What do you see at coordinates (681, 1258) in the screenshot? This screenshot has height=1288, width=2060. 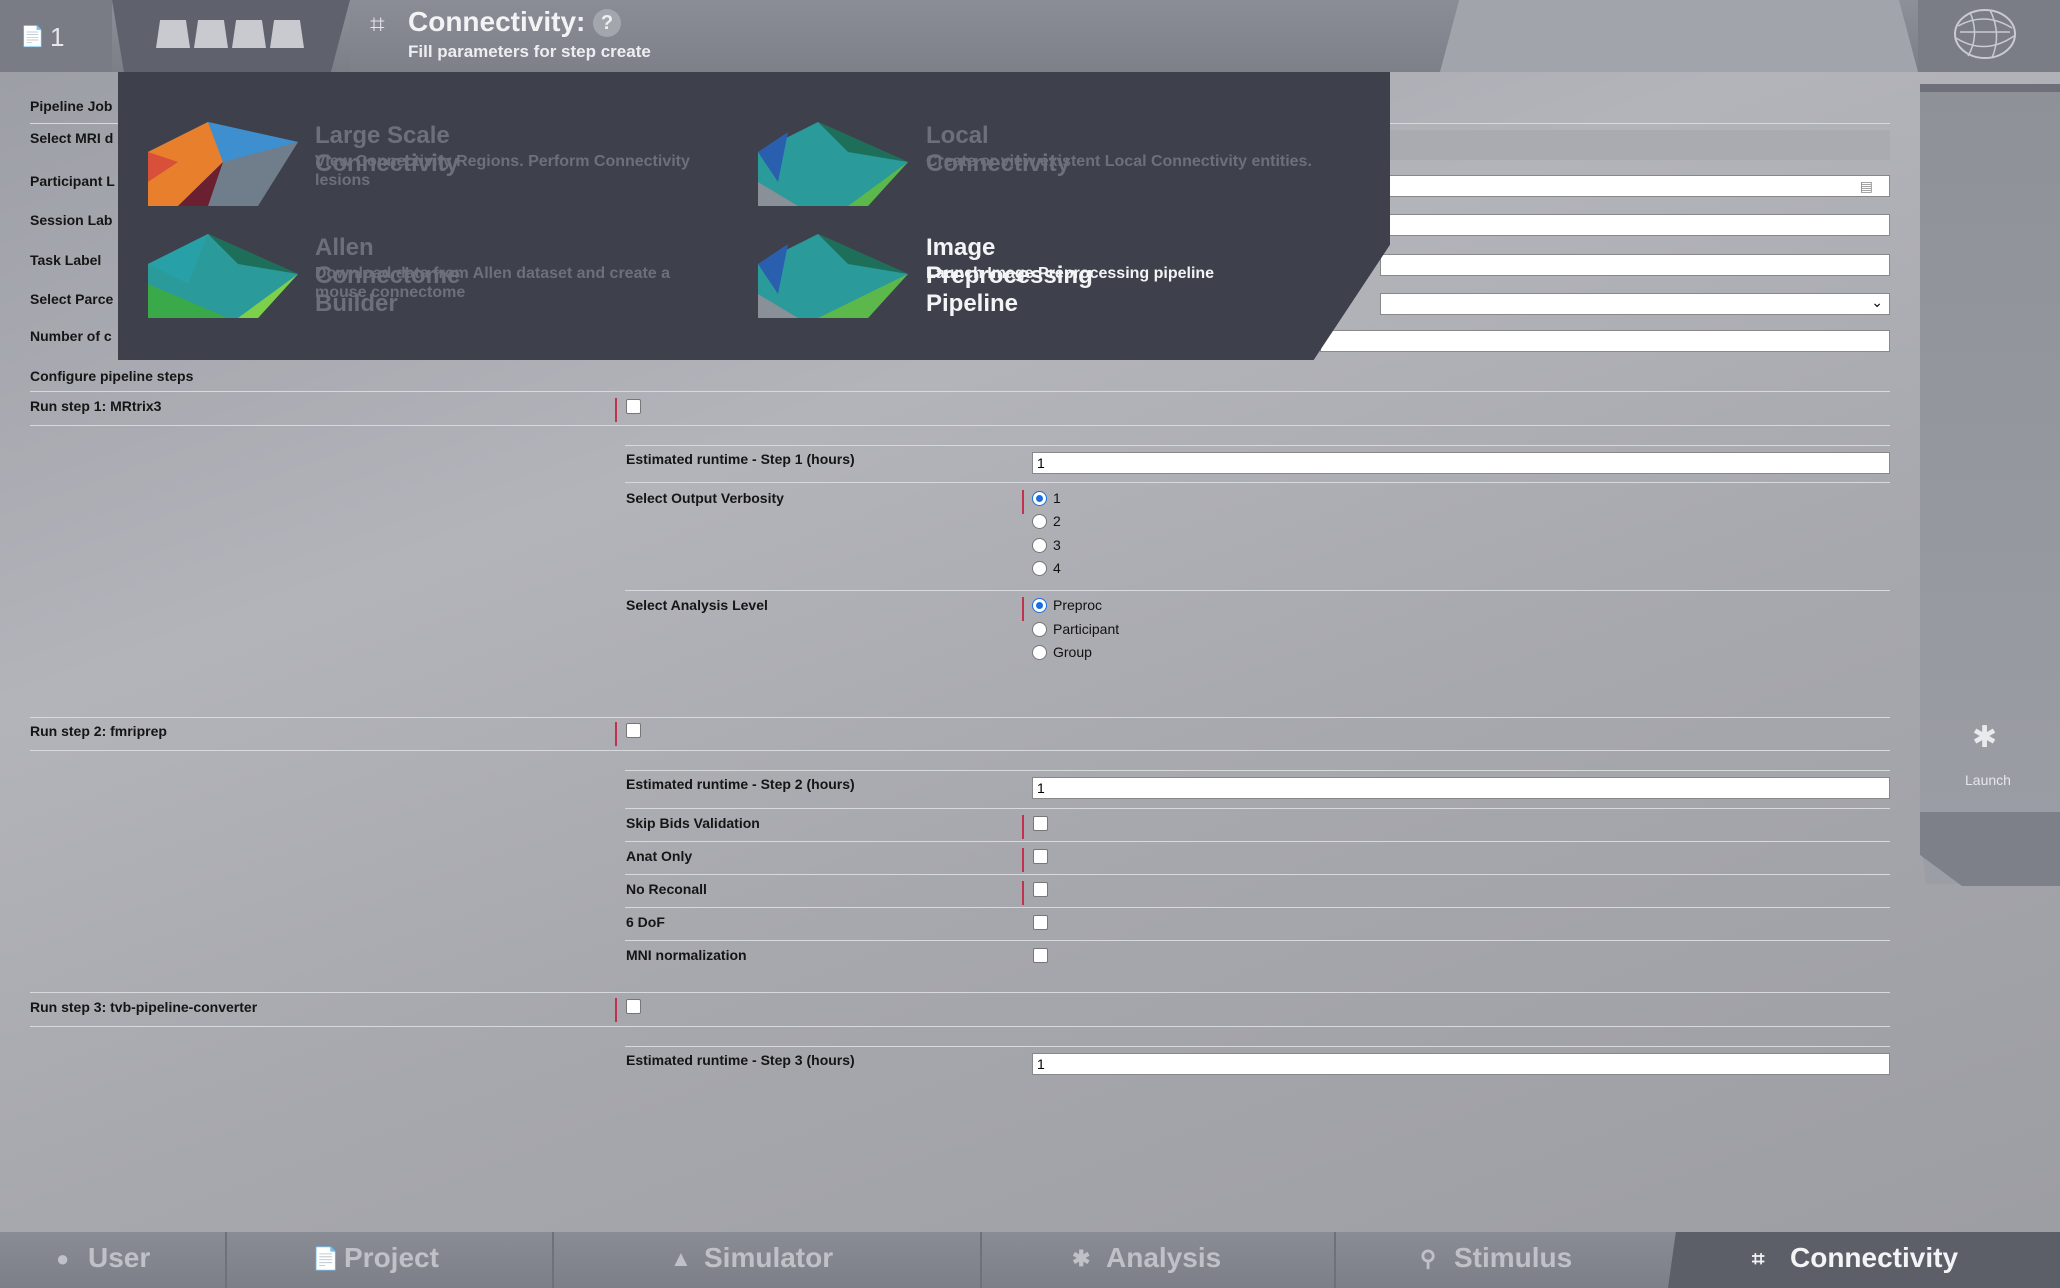 I see `rocket-icon: ▲` at bounding box center [681, 1258].